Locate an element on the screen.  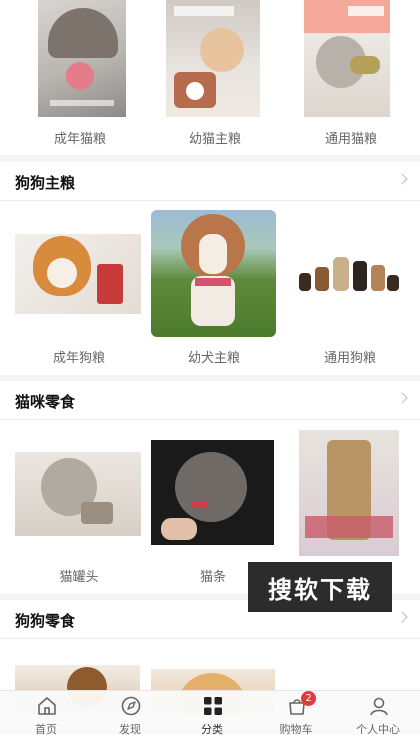
section-title: 狗狗主粮 is located at coordinates (45, 183).